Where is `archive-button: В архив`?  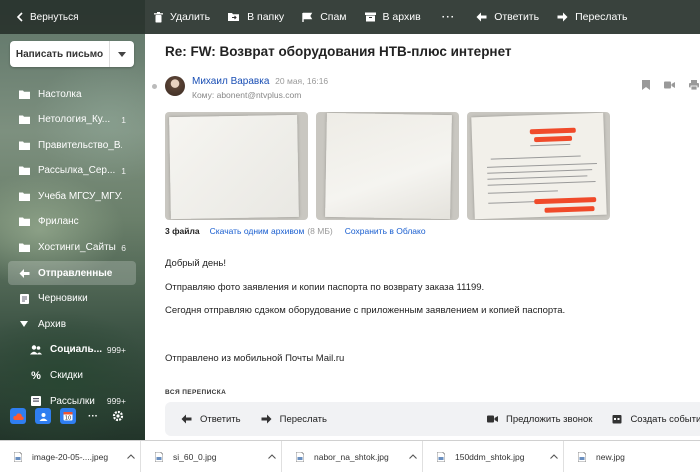 archive-button: В архив is located at coordinates (393, 17).